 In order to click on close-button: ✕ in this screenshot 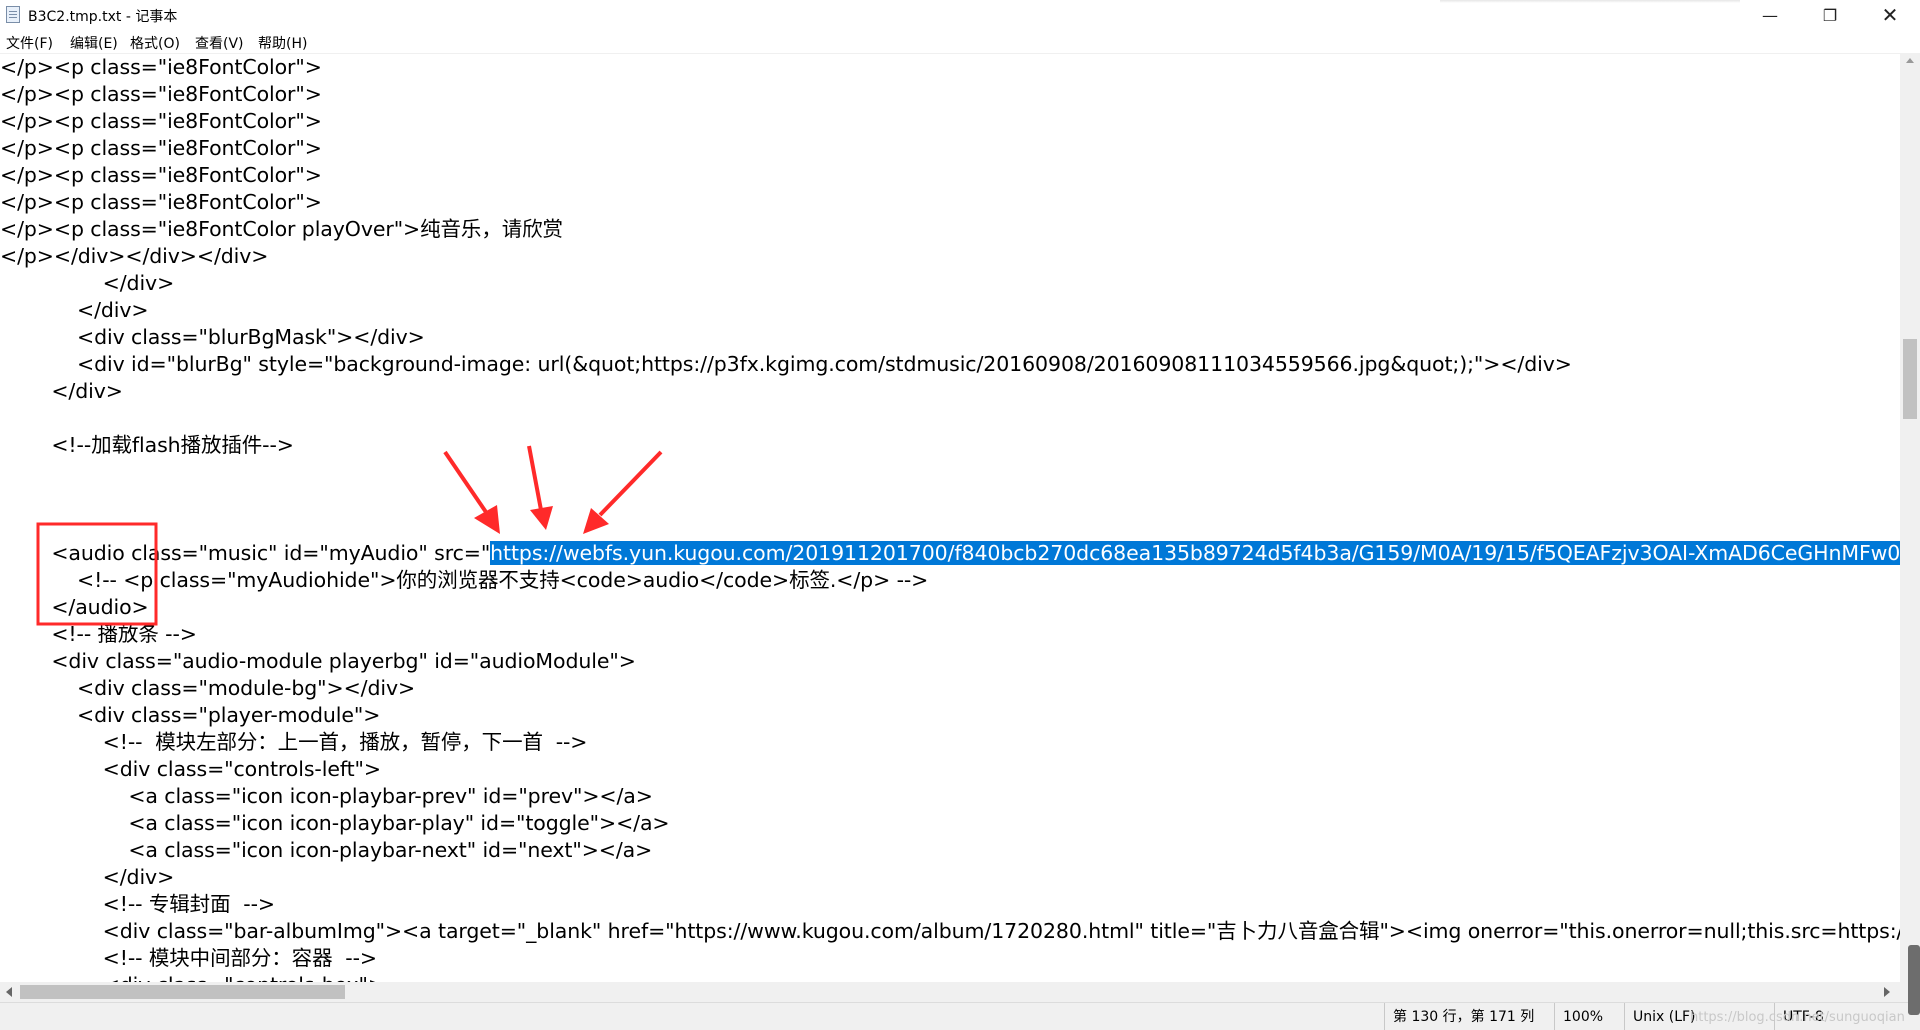, I will do `click(1890, 15)`.